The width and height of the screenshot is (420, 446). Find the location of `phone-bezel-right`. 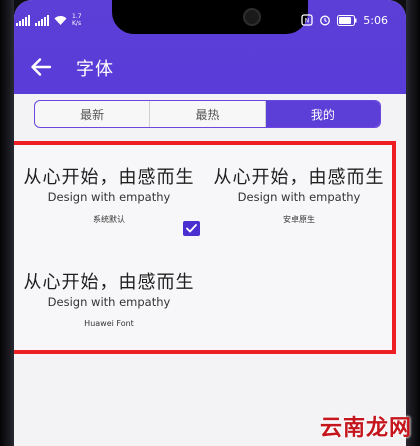

phone-bezel-right is located at coordinates (413, 223).